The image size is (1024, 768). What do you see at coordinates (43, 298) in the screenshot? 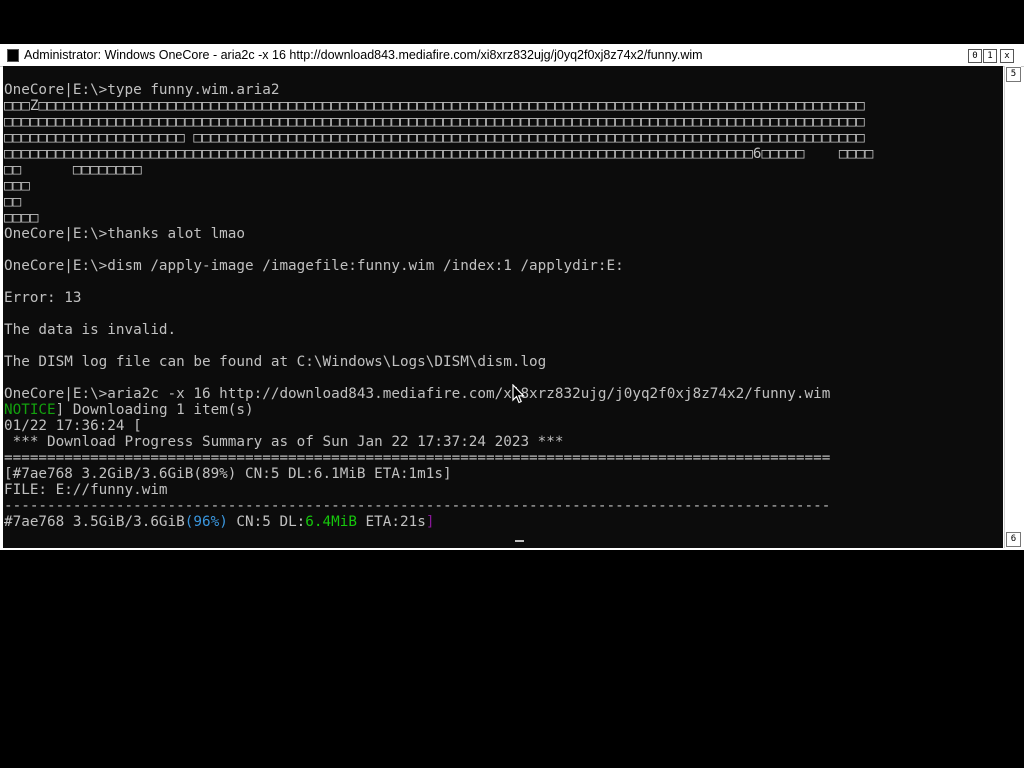
I see `console-line: Error: 13` at bounding box center [43, 298].